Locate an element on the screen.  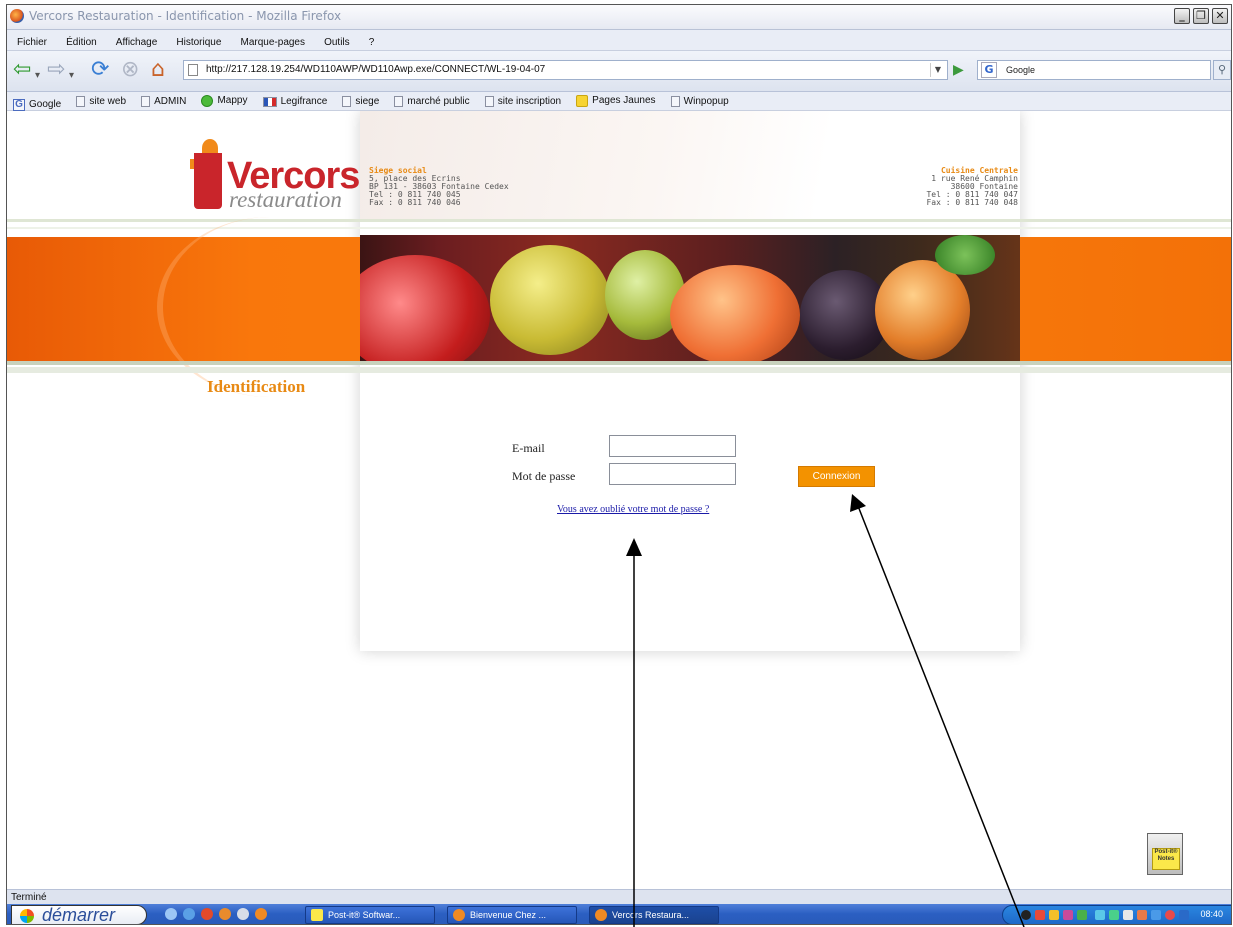
flag-icon is located at coordinates (269, 102).